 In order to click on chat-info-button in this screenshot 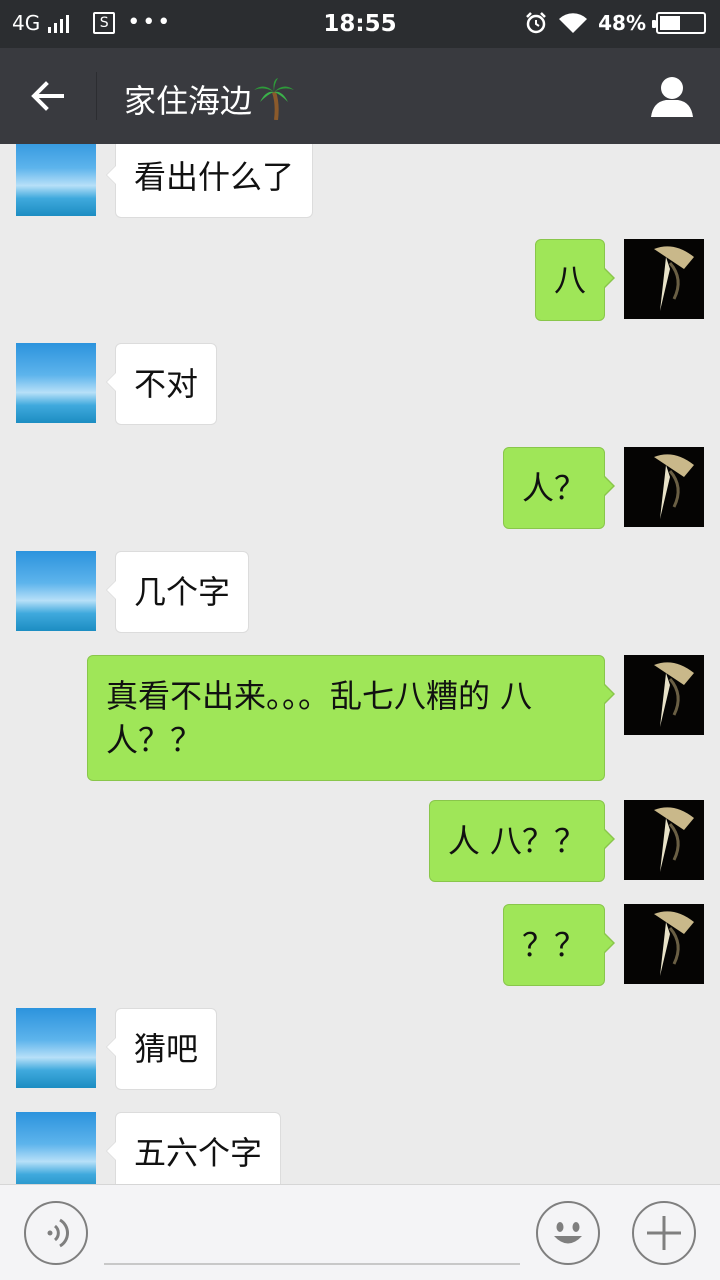, I will do `click(672, 96)`.